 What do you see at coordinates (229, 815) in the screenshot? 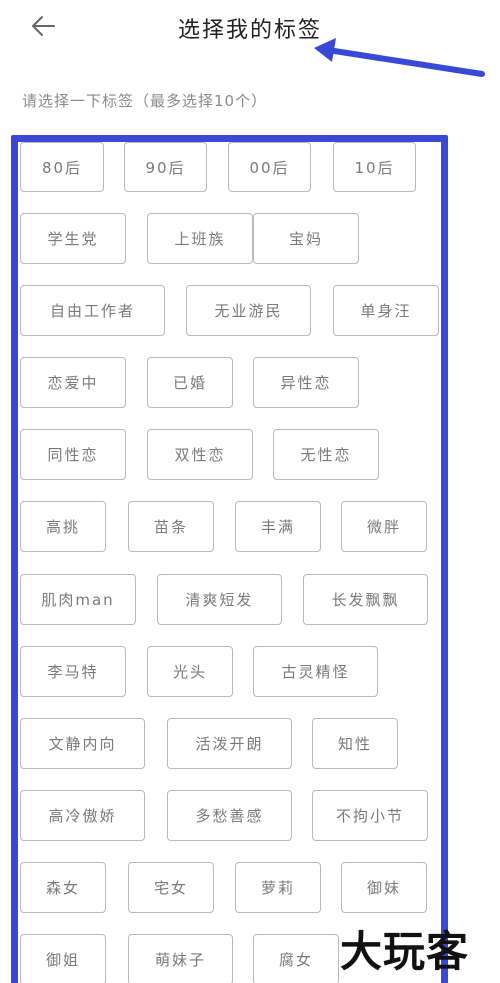
I see `tag-option: 多愁善感` at bounding box center [229, 815].